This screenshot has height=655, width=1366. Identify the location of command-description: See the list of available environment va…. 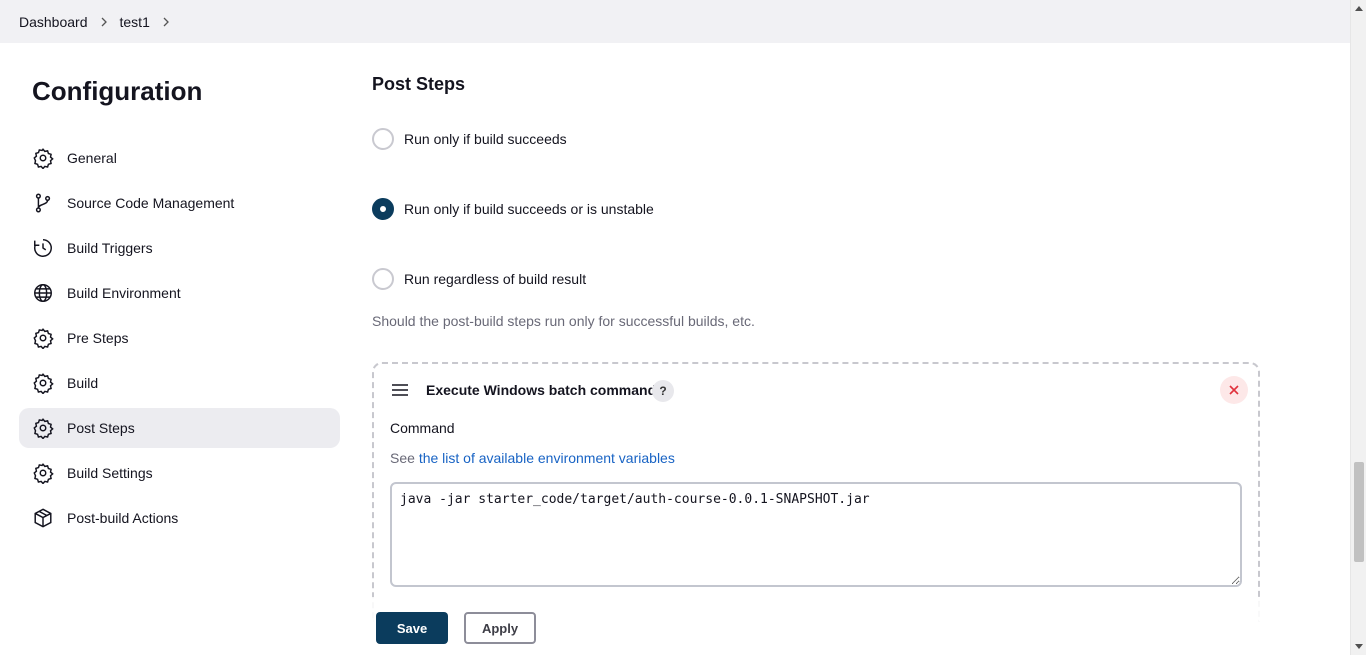
(532, 458).